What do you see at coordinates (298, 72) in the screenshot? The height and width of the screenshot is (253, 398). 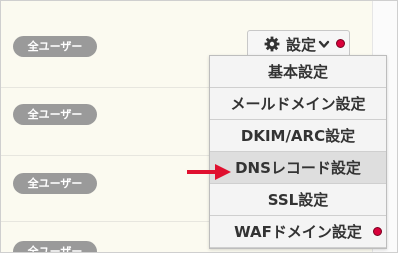 I see `menu-item-basic-settings: 基本設定` at bounding box center [298, 72].